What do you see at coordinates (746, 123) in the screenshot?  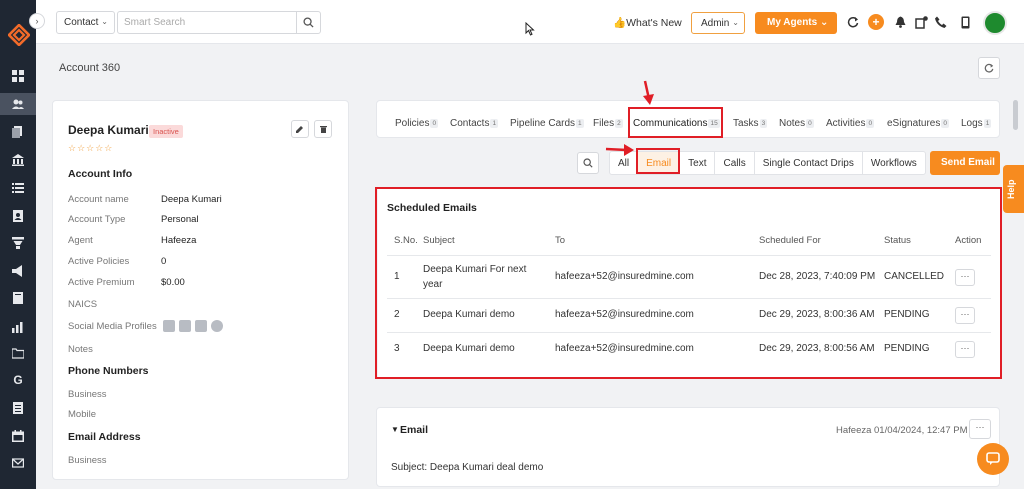 I see `tab-label: Tasks` at bounding box center [746, 123].